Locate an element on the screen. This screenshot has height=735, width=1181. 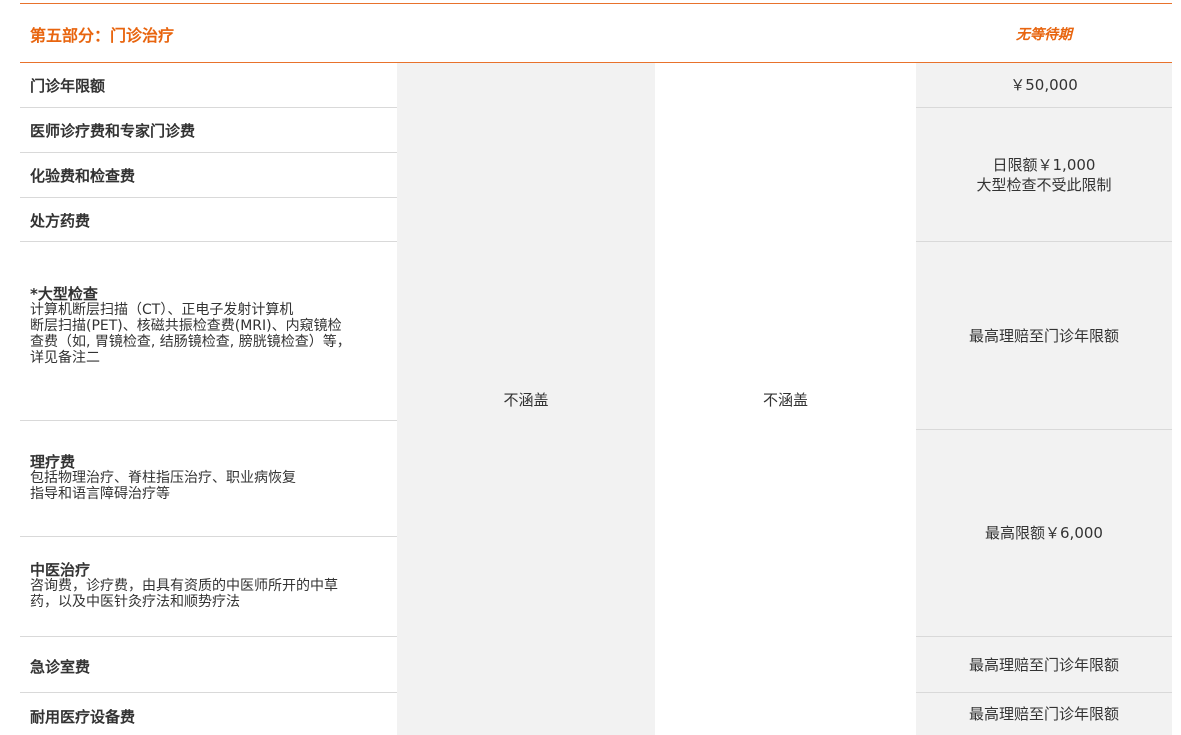
row-prescription-fees: 处方药费 is located at coordinates (212, 221).